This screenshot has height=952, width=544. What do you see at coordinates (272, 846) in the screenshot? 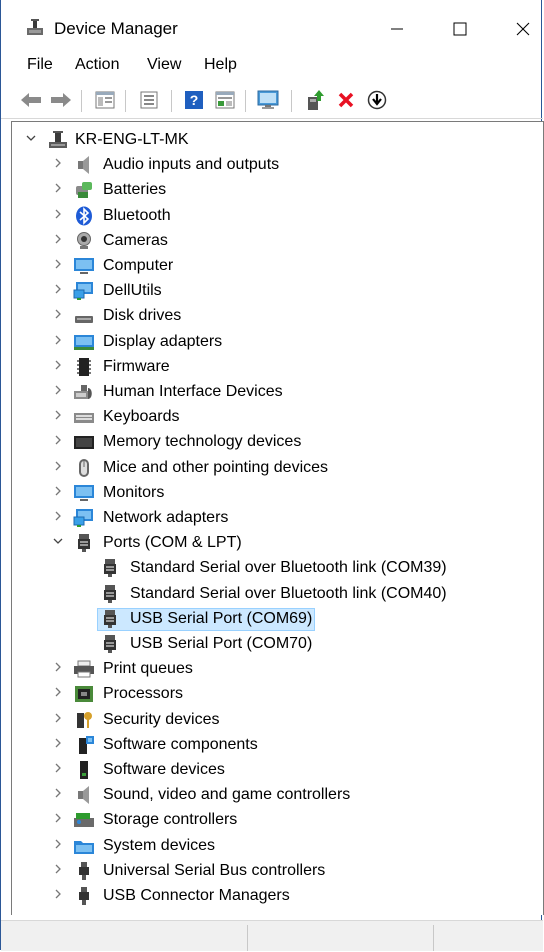
I see `tree-category: System devices` at bounding box center [272, 846].